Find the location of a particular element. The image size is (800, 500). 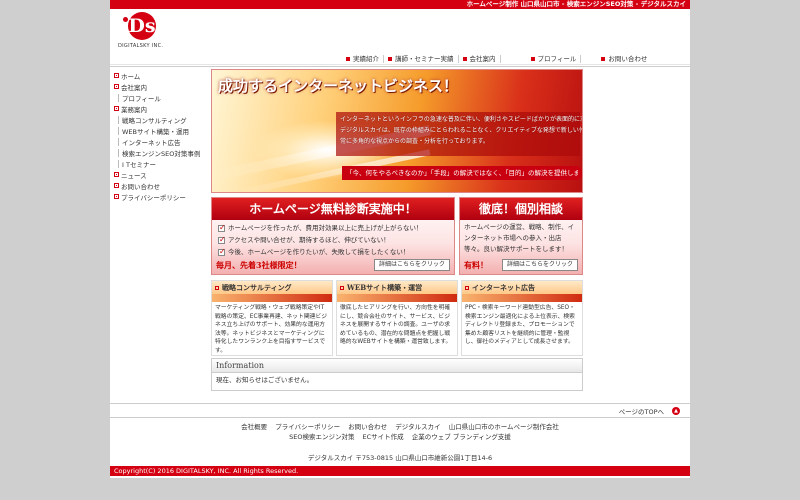

promo-check-item: 今後、ホームページを作りたいが、失敗して損をしたくない！ is located at coordinates (333, 252).